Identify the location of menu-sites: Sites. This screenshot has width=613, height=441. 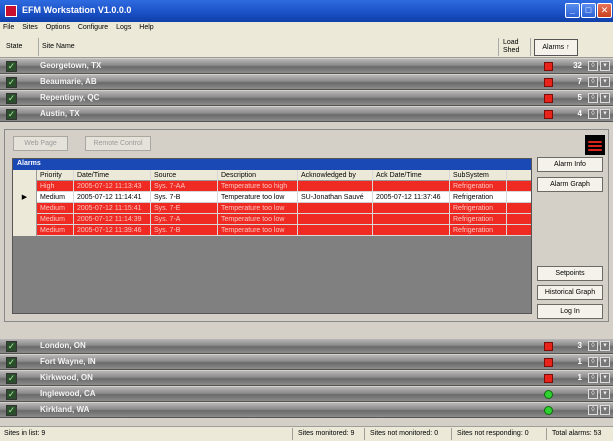
(30, 27).